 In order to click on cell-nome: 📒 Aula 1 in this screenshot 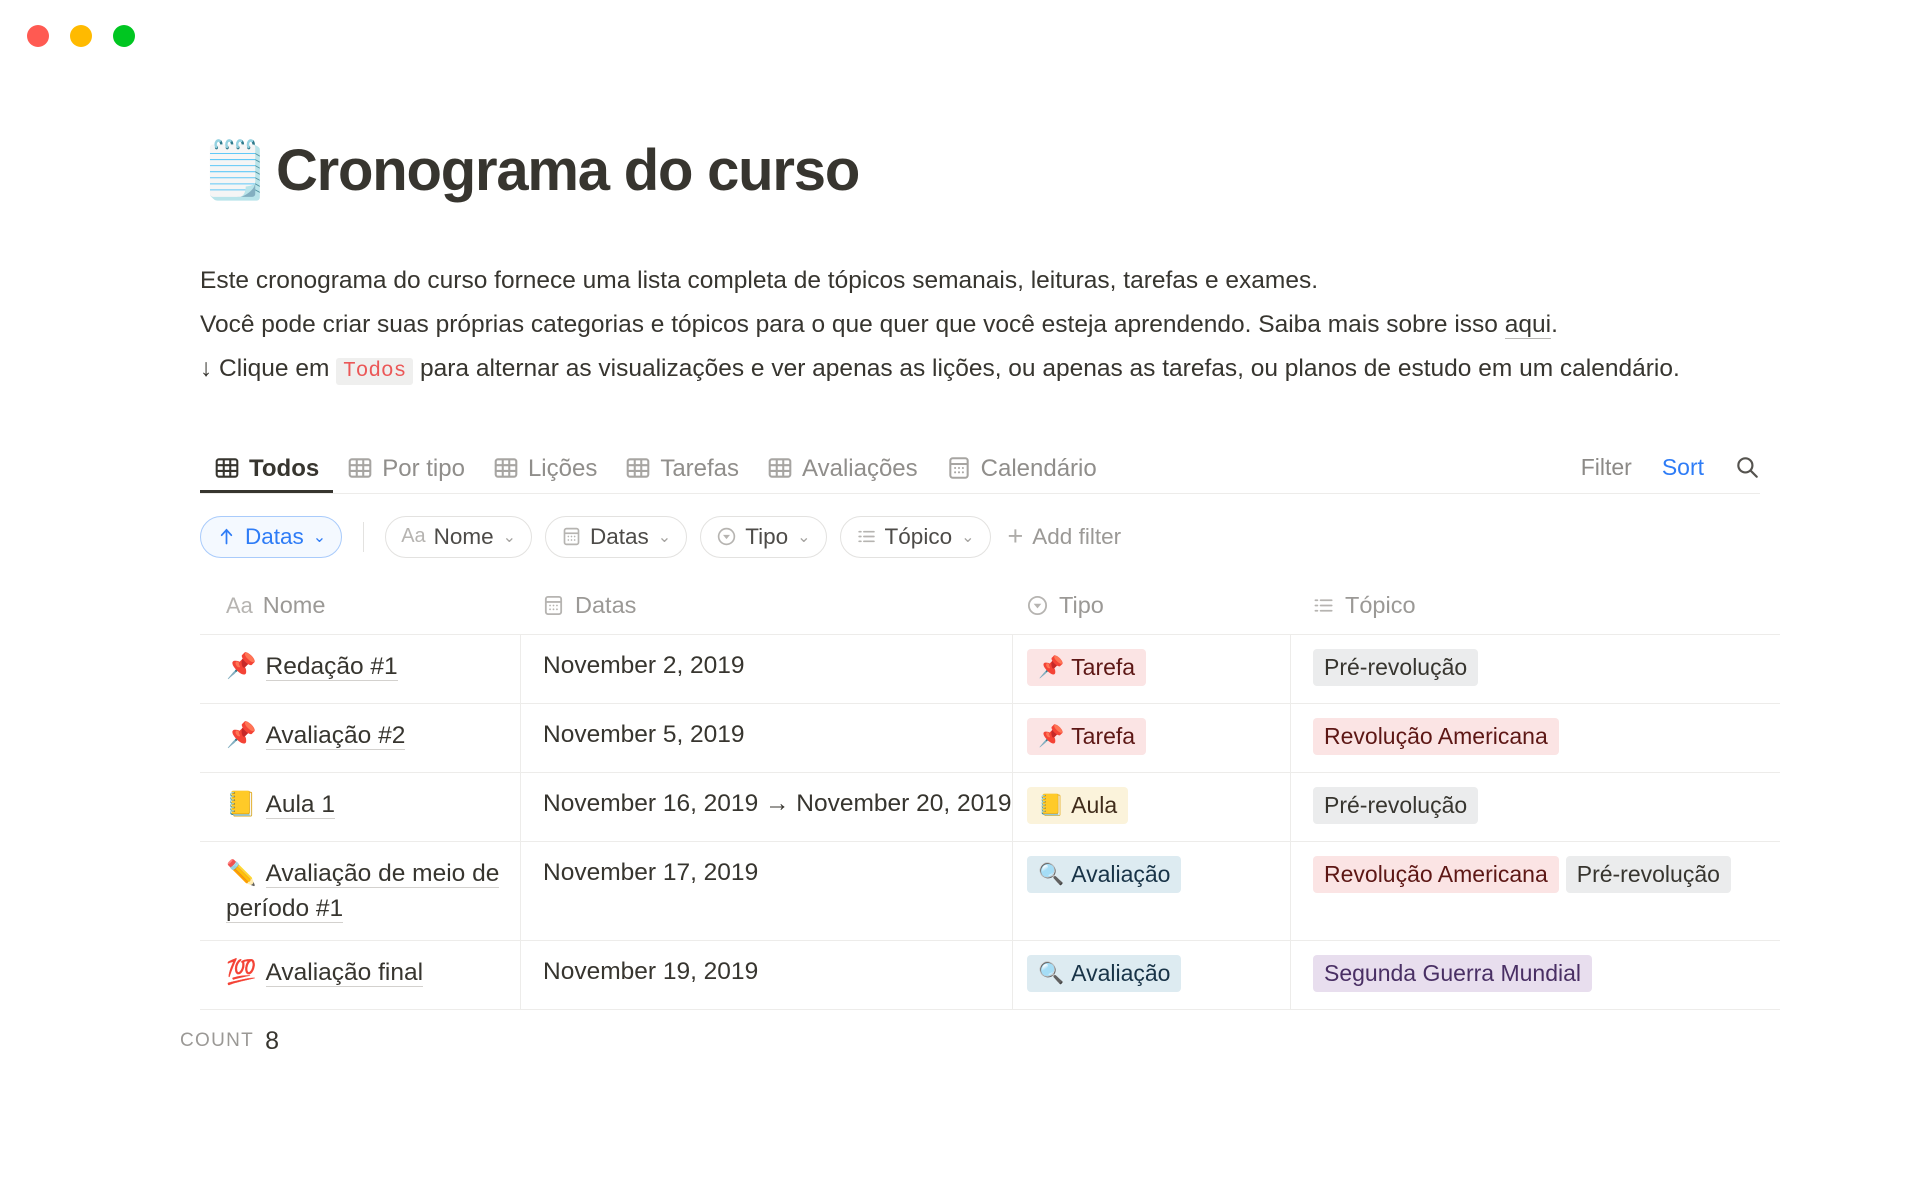, I will do `click(360, 807)`.